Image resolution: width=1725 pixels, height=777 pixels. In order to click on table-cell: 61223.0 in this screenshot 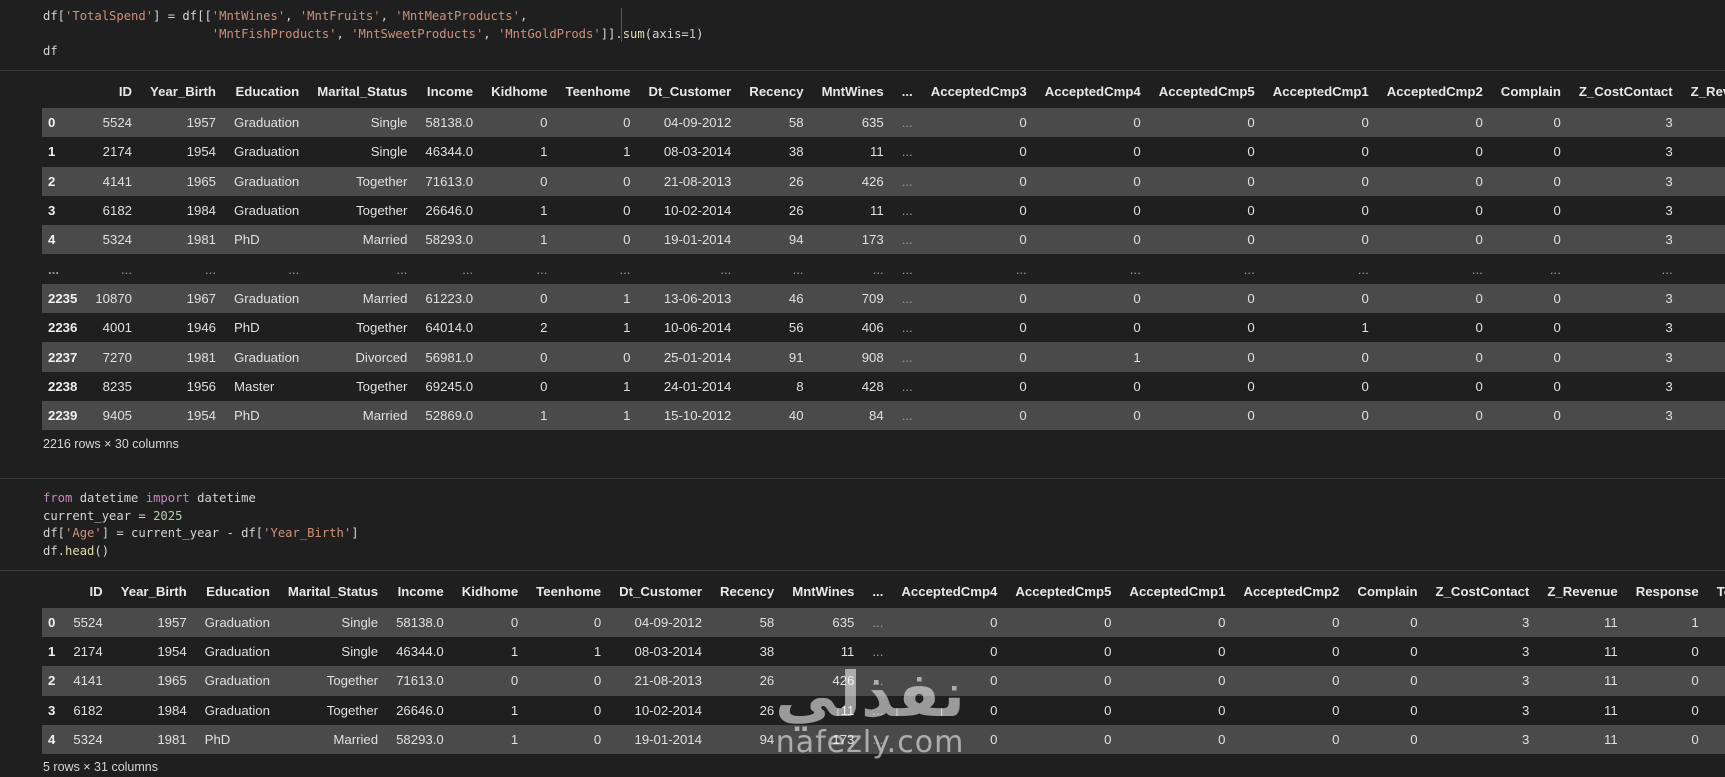, I will do `click(449, 298)`.